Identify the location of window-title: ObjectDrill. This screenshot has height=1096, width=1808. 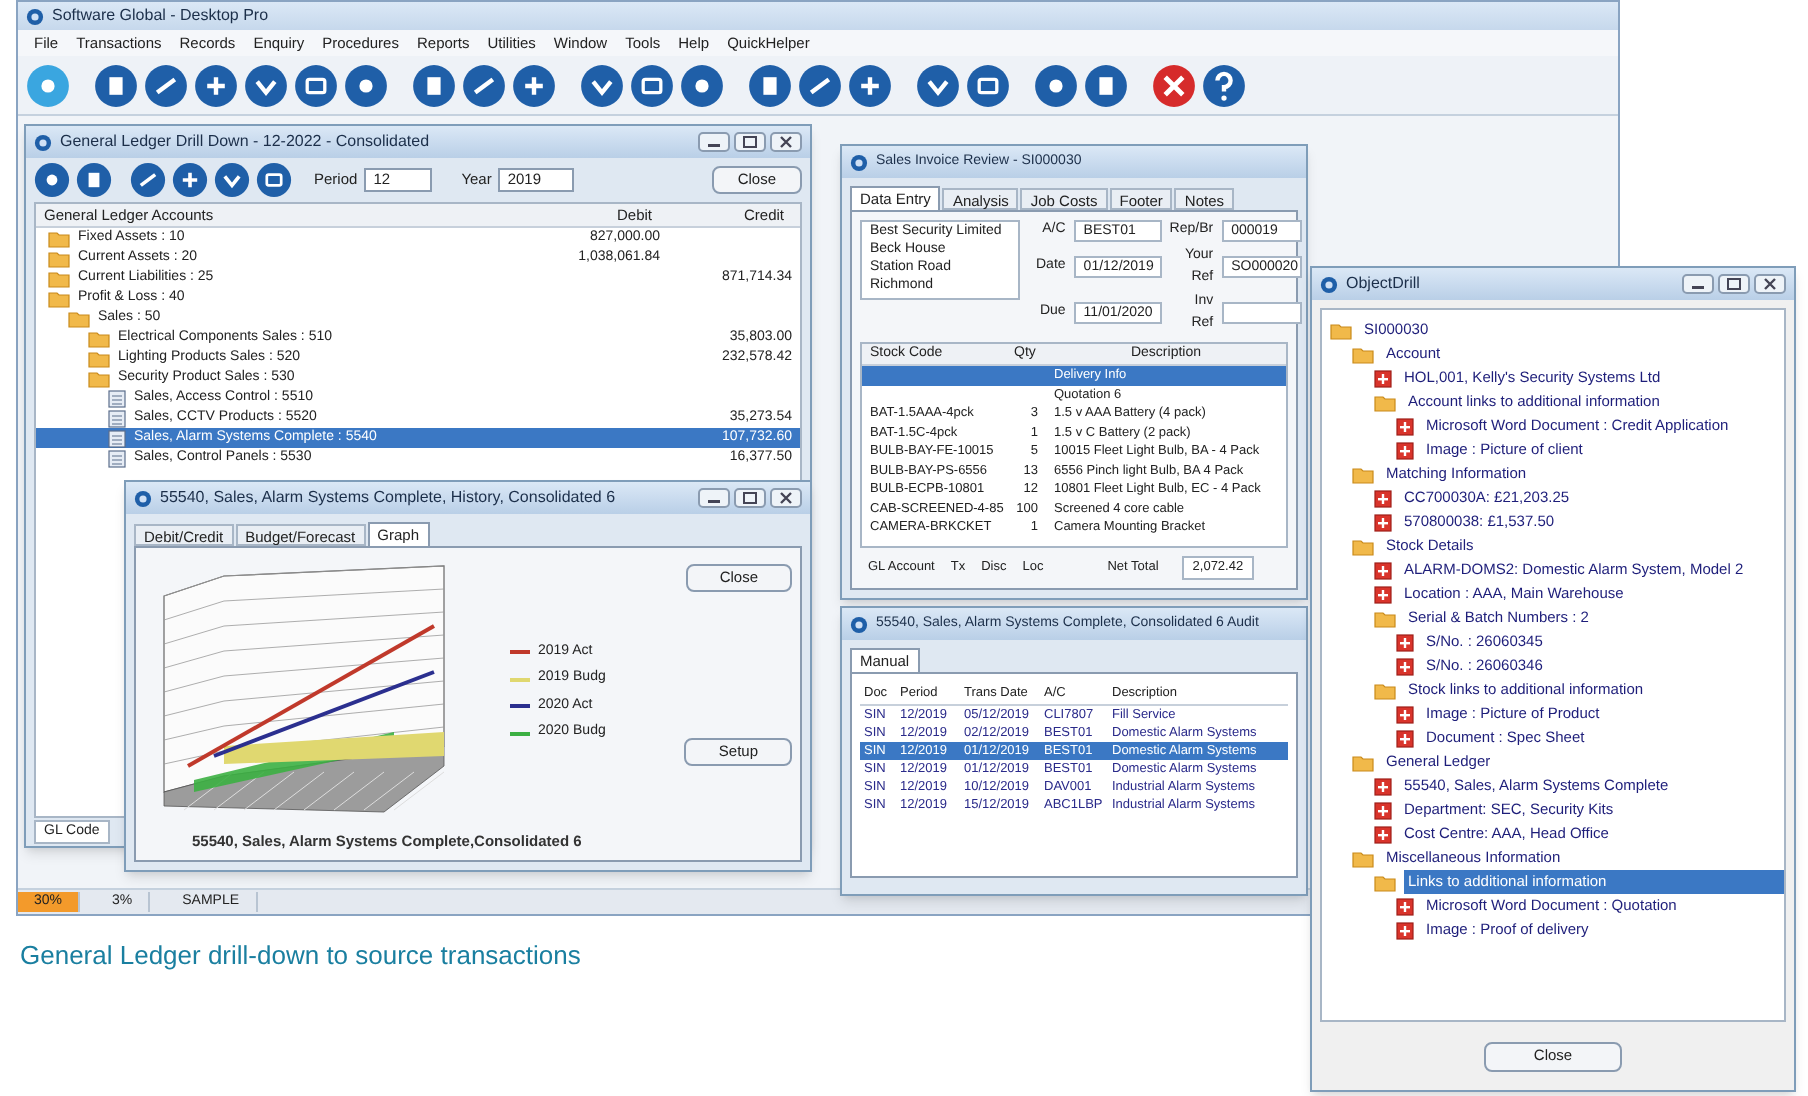
(1383, 284).